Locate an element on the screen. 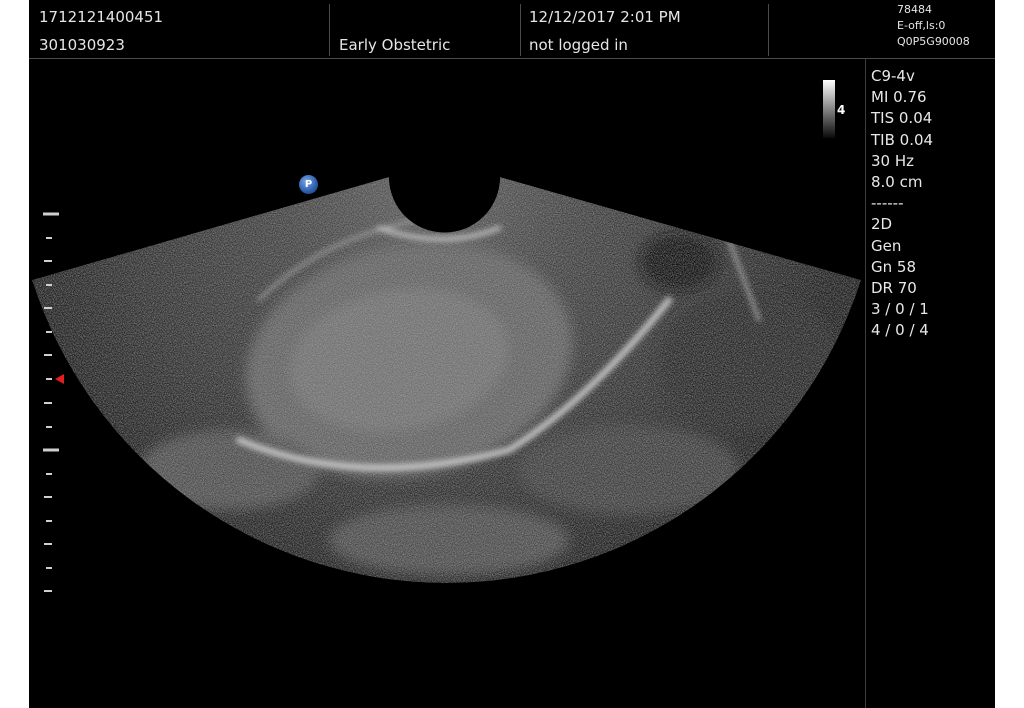 This screenshot has height=708, width=1024. thermal-index-soft: TIS 0.04 is located at coordinates (902, 118).